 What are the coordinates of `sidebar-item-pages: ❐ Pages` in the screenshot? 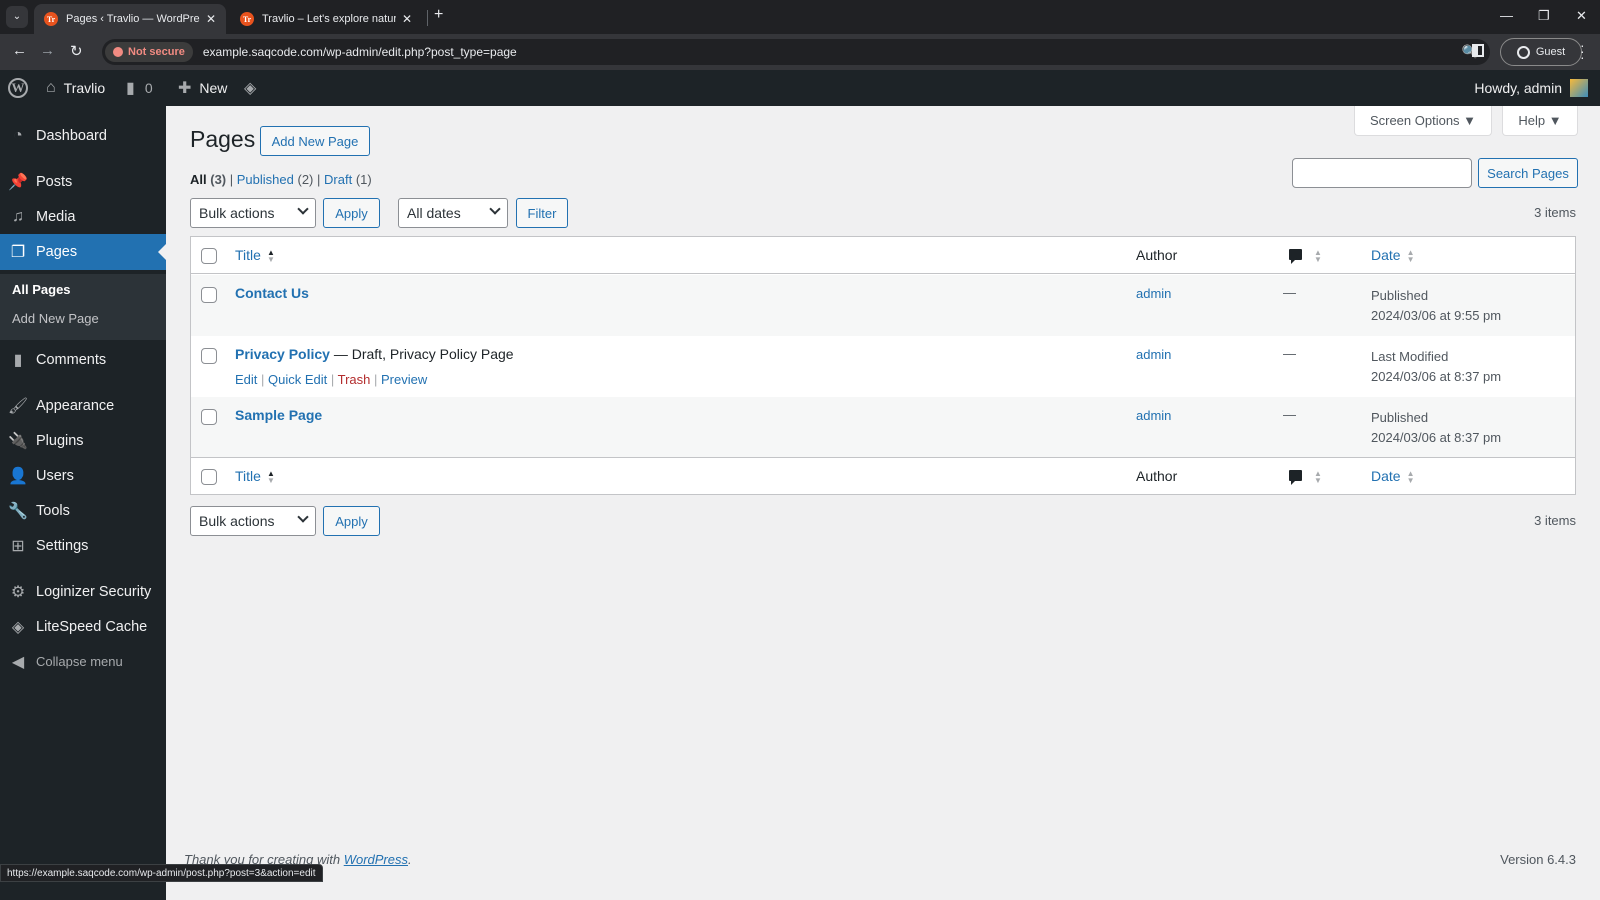 It's located at (83, 252).